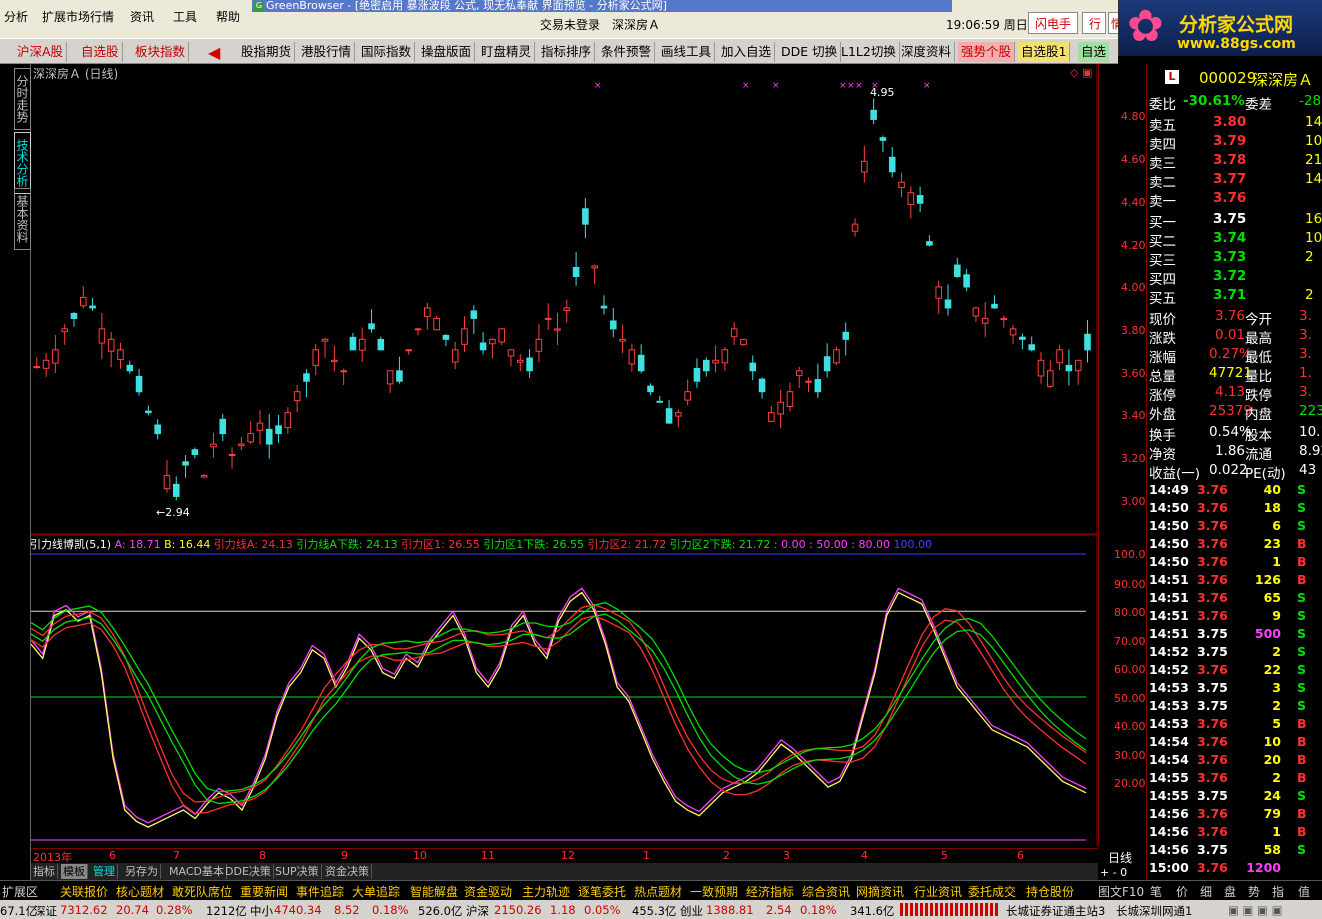 This screenshot has height=919, width=1322. Describe the element at coordinates (992, 891) in the screenshot. I see `link-17: 委托成交` at that location.